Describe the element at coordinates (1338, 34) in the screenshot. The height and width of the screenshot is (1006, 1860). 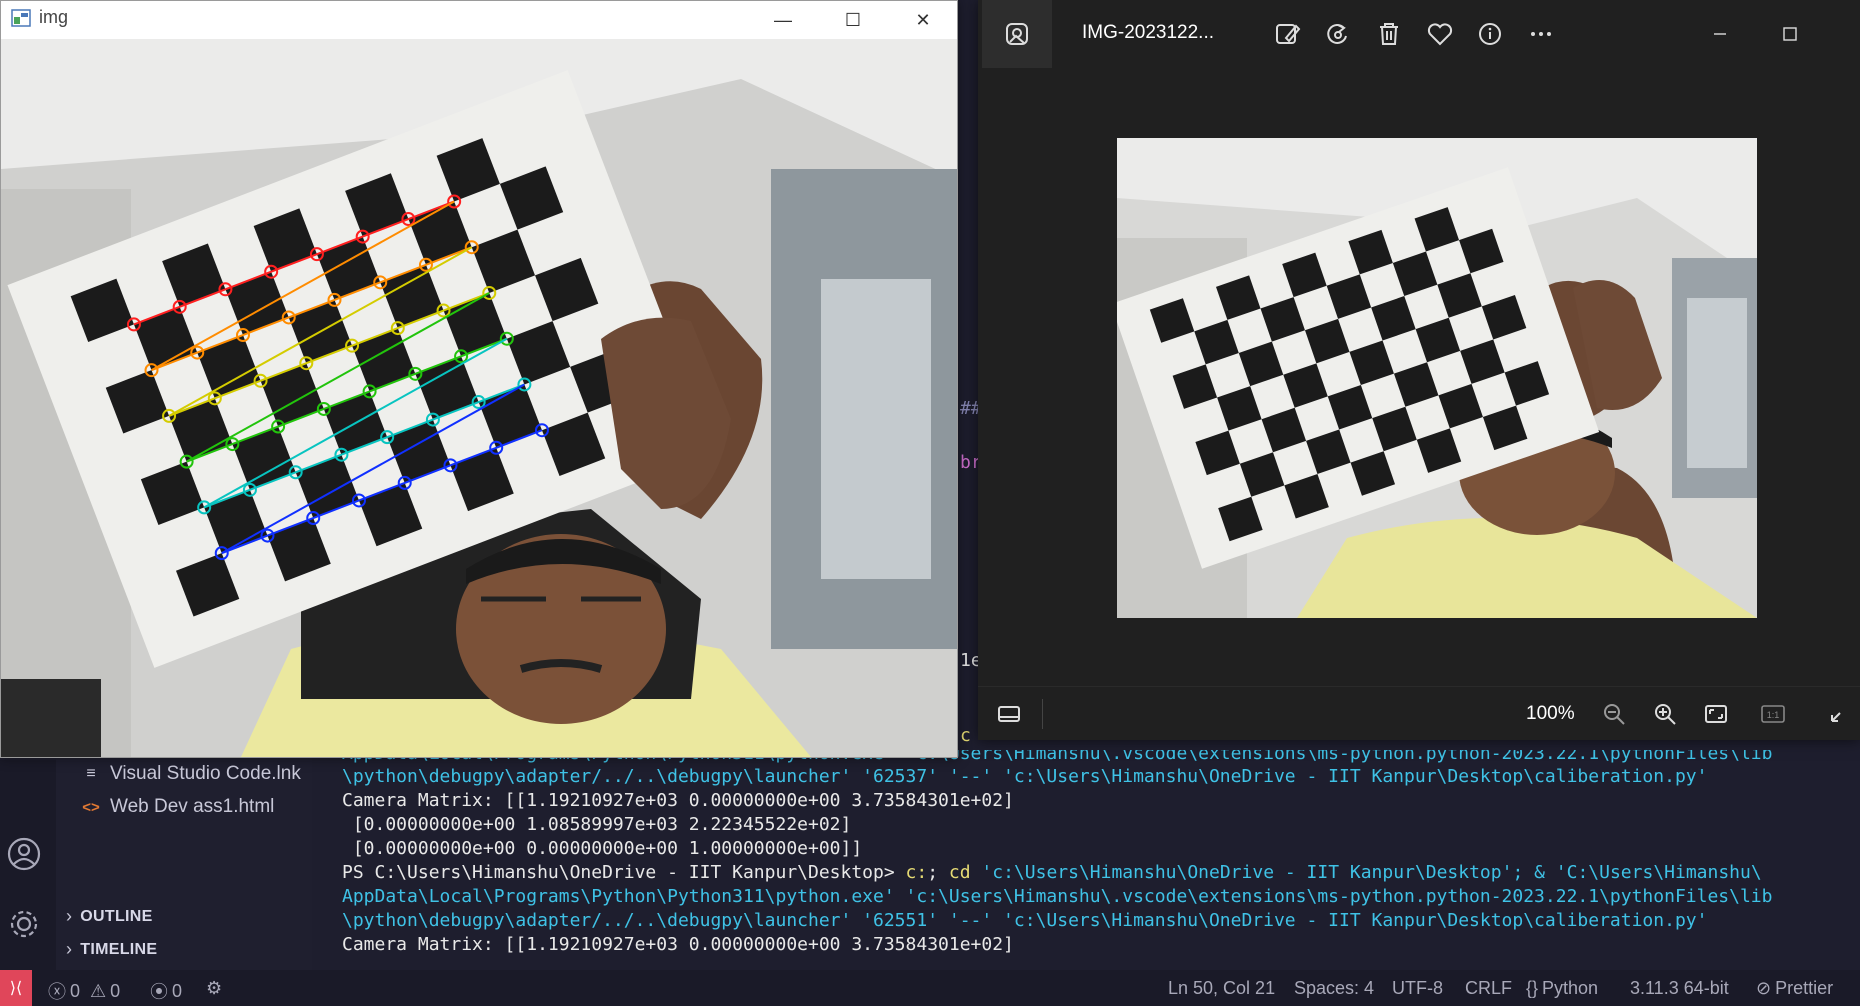
I see `rotate-icon` at that location.